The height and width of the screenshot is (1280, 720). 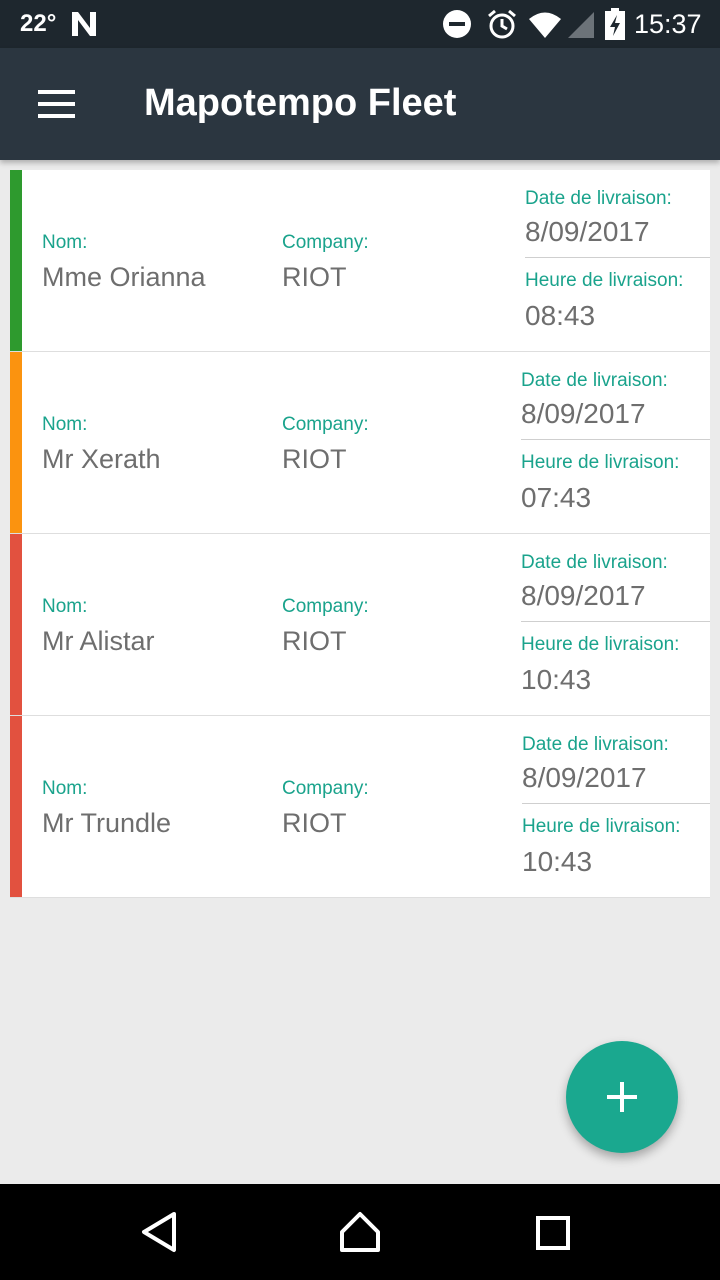 I want to click on time-value: 07:43, so click(x=556, y=497).